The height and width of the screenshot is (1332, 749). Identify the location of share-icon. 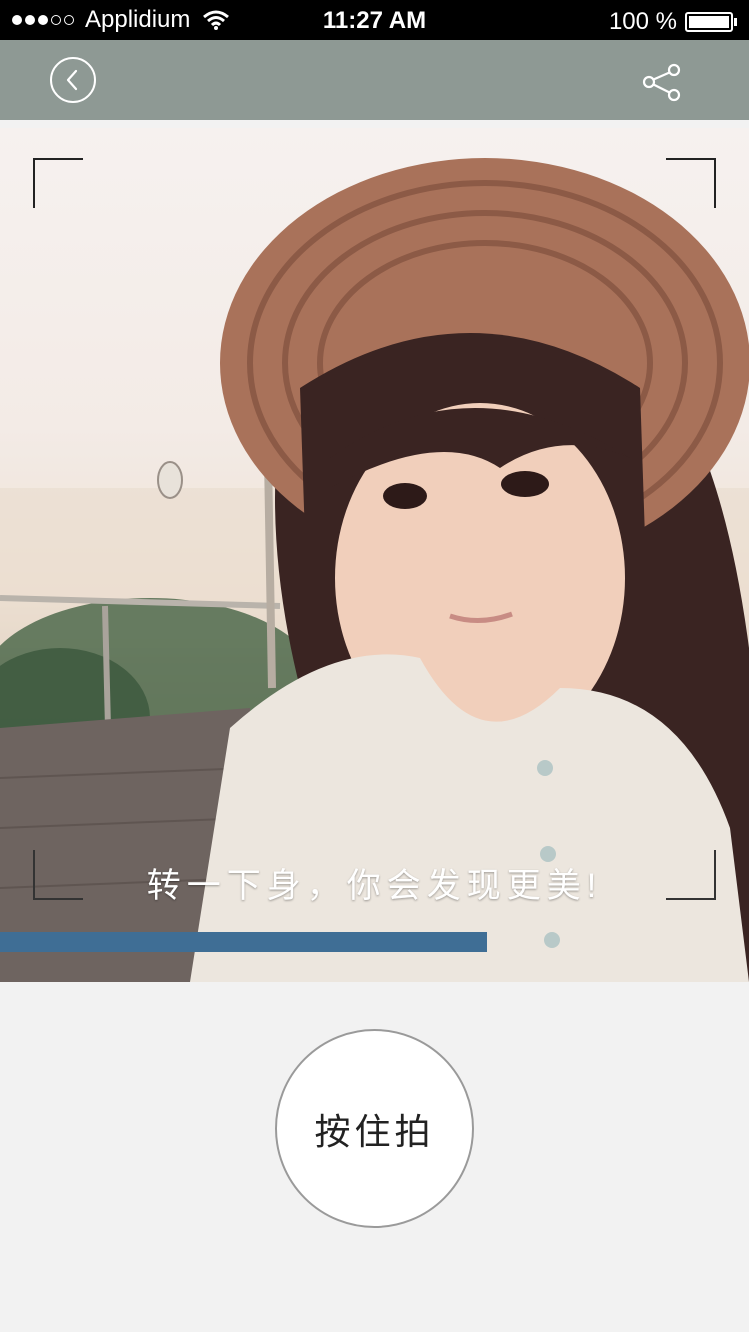
(661, 82).